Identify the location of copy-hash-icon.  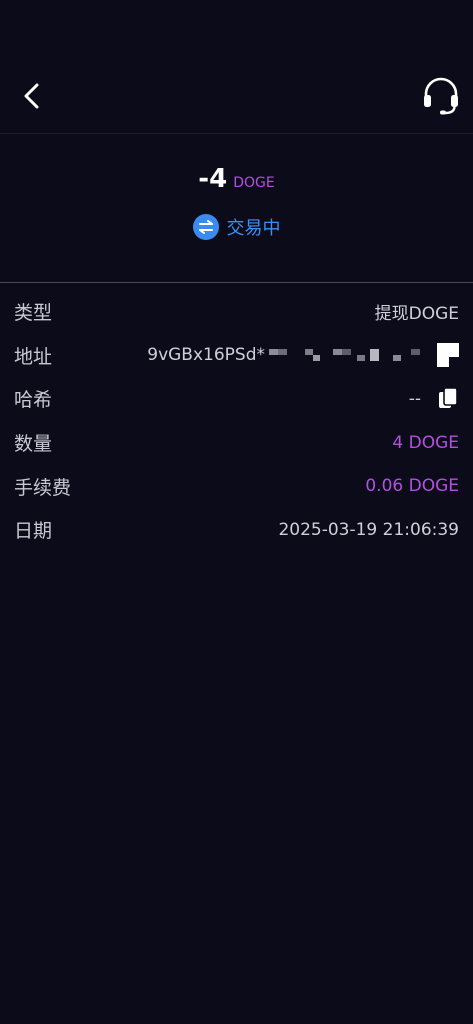
(448, 399).